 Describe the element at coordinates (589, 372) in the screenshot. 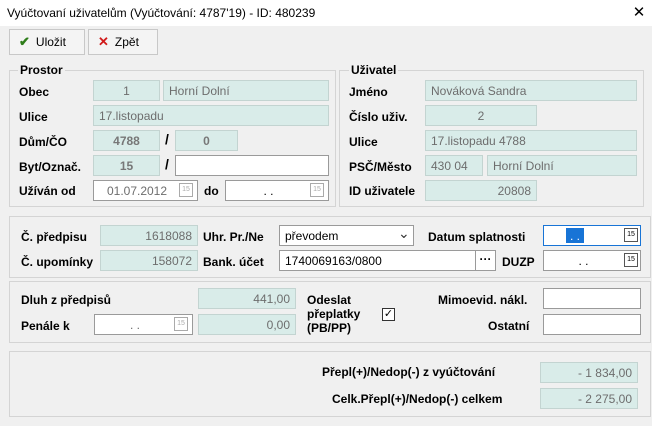

I see `vyuctovani-balance-field: - 1 834,00` at that location.